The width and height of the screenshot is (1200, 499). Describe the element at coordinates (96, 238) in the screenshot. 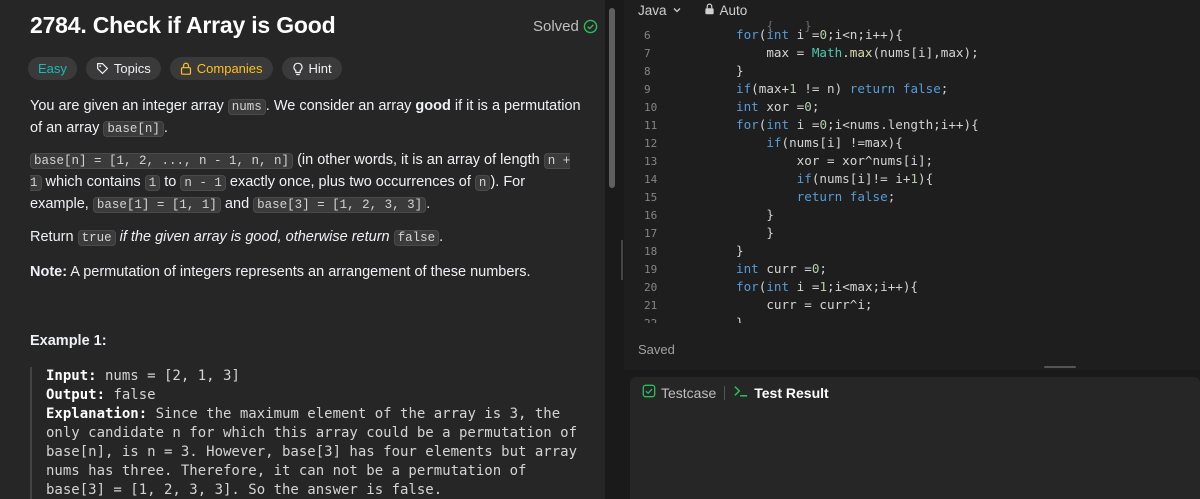

I see `inline-code: true` at that location.